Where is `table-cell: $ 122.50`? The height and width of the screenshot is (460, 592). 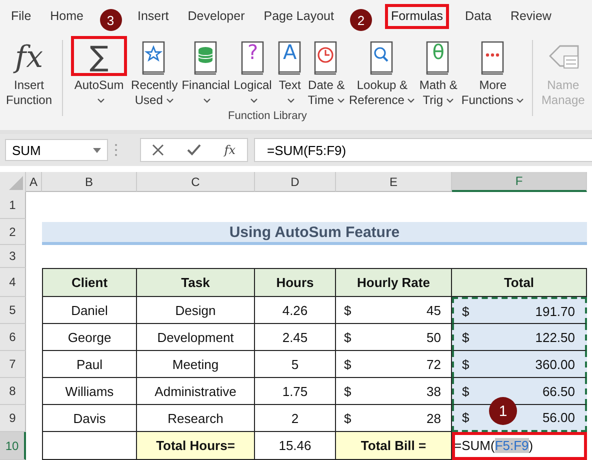 table-cell: $ 122.50 is located at coordinates (519, 337).